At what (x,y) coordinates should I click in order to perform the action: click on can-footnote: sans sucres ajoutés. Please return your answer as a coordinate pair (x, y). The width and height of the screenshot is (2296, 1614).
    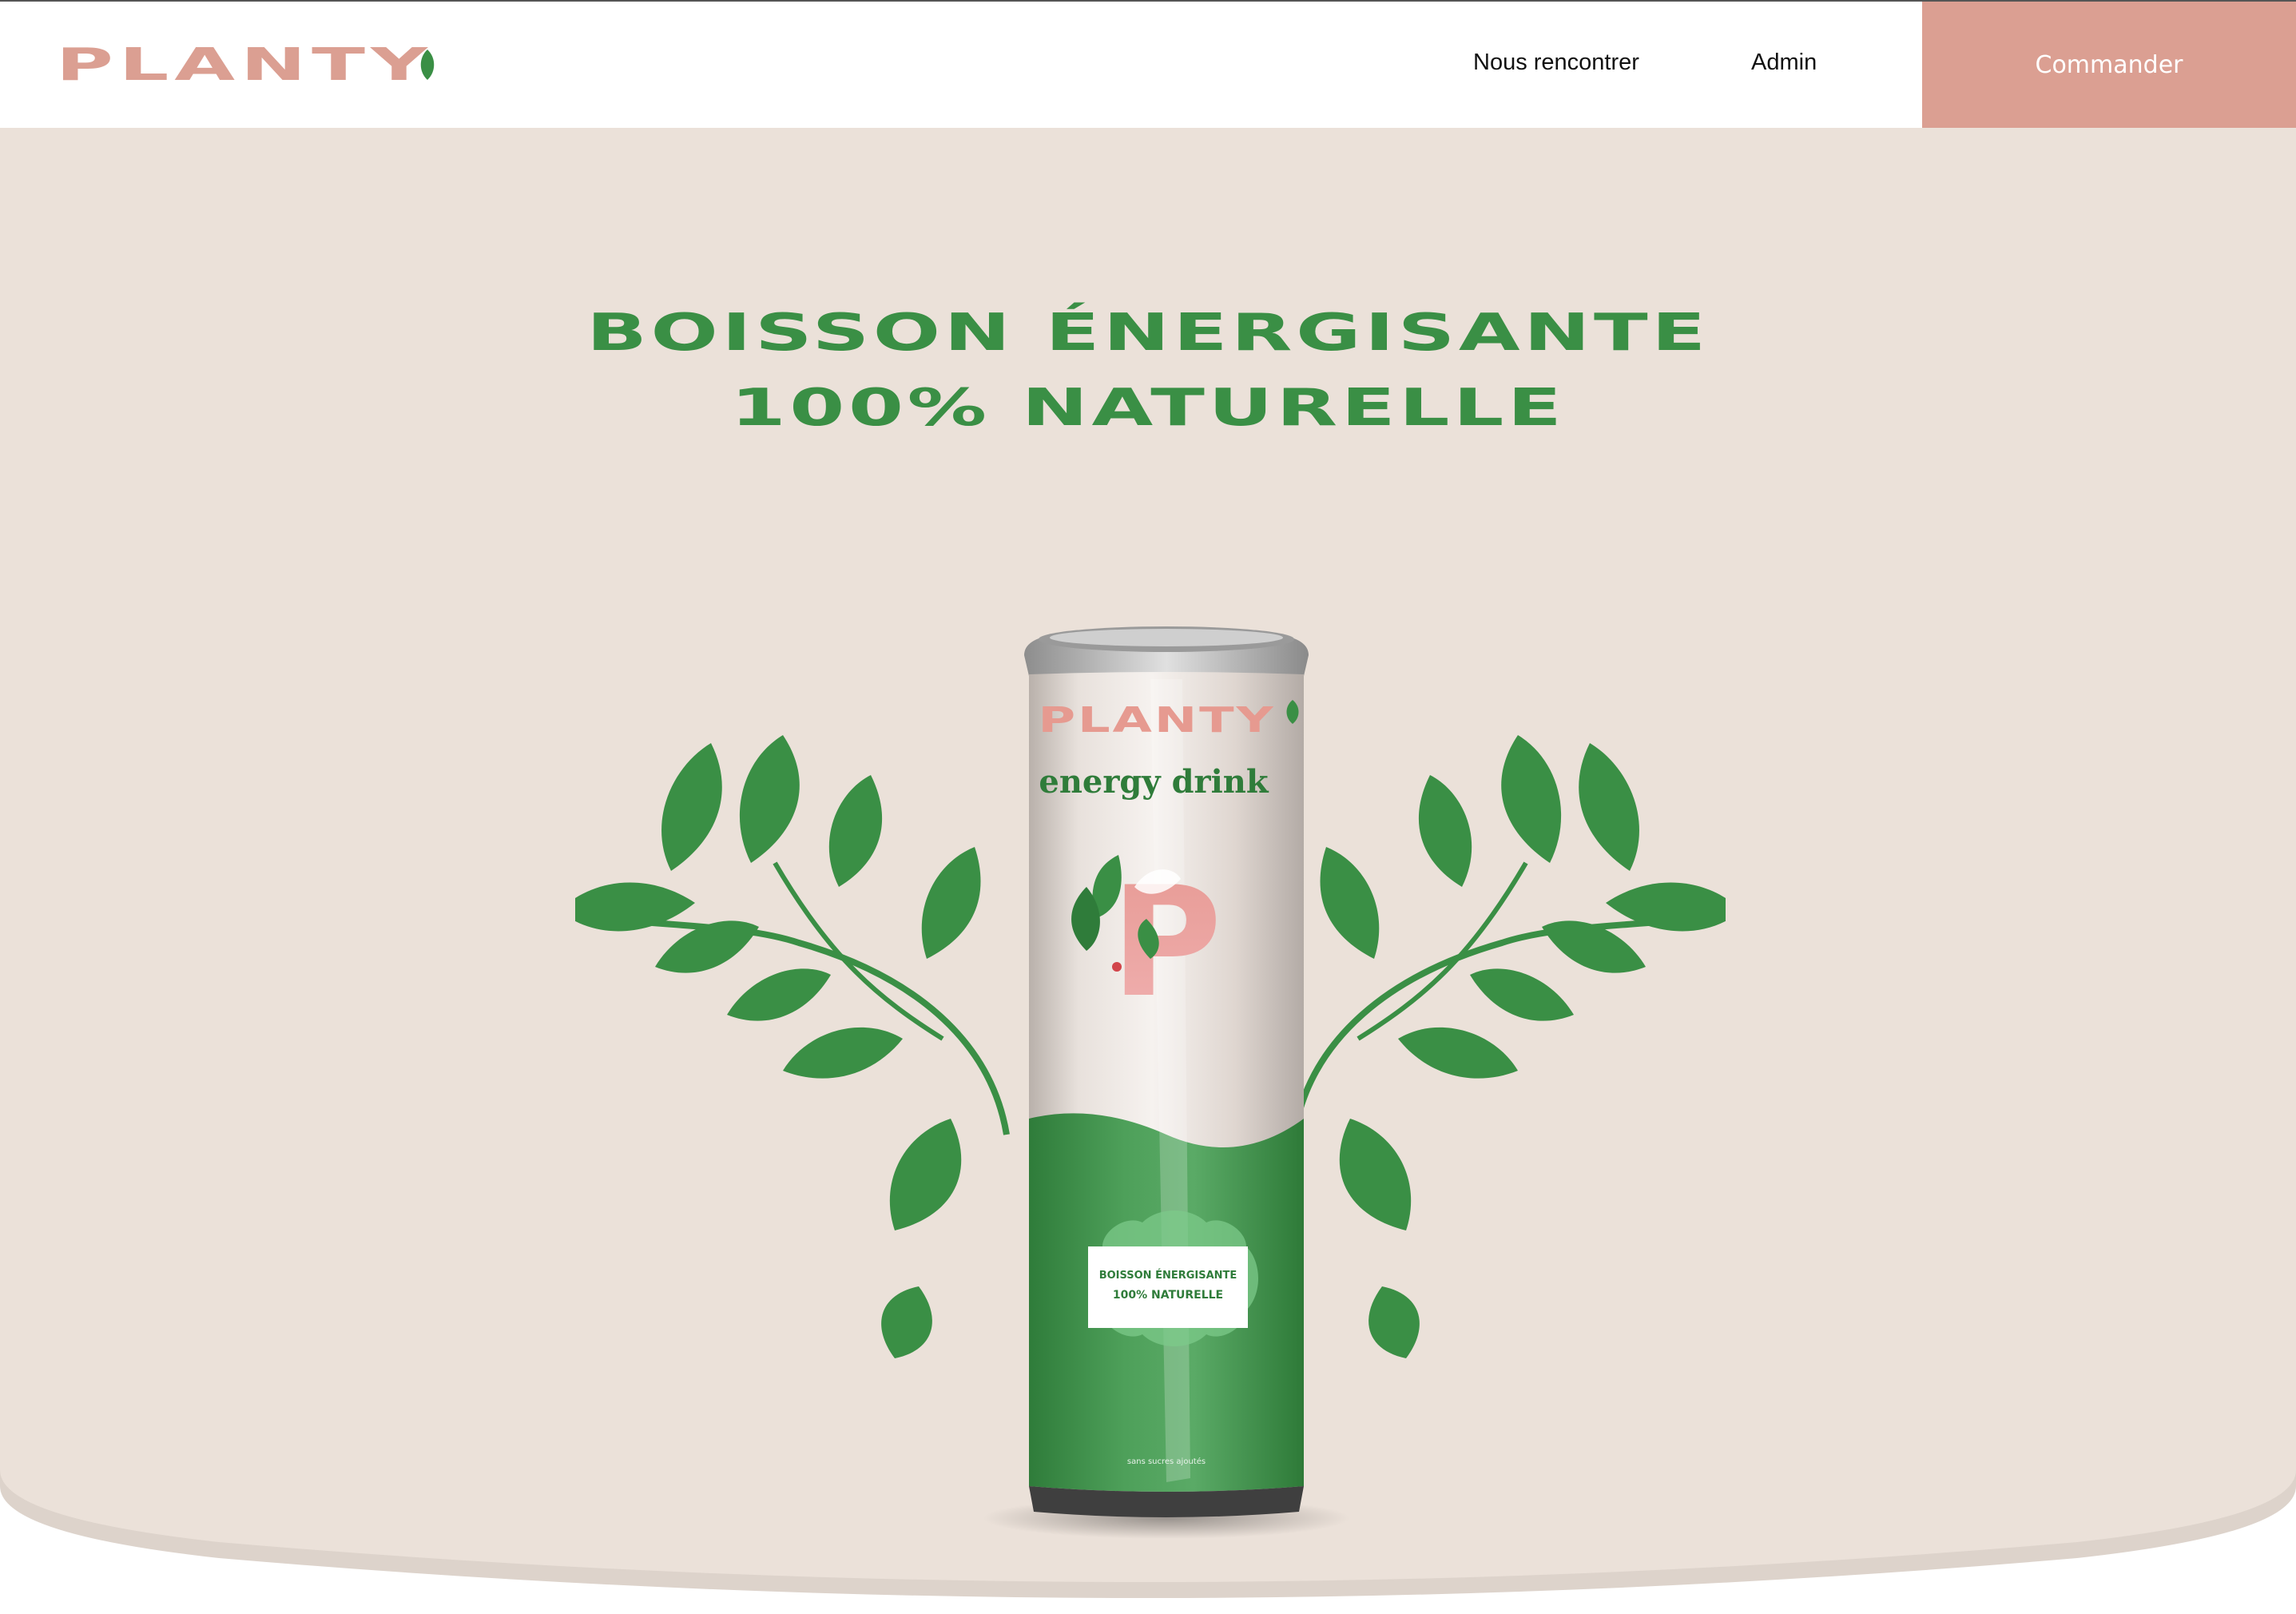
    Looking at the image, I should click on (1166, 1462).